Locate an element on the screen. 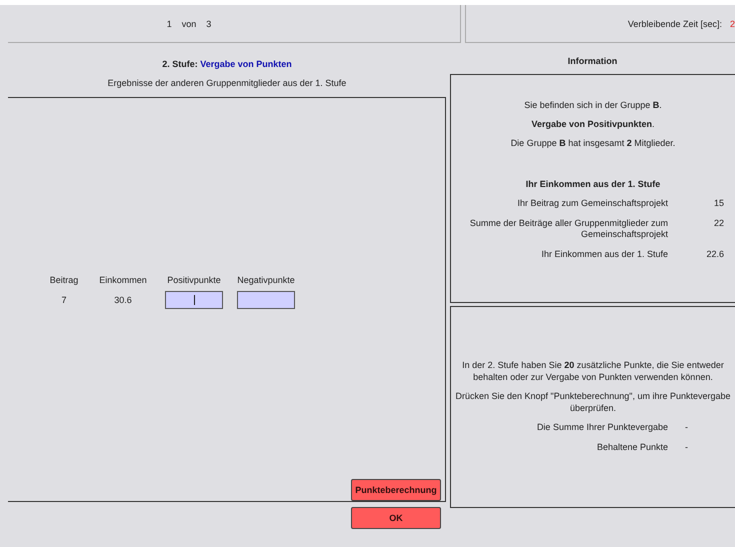 This screenshot has height=547, width=735. summary-label: Behaltene Punkte is located at coordinates (632, 447).